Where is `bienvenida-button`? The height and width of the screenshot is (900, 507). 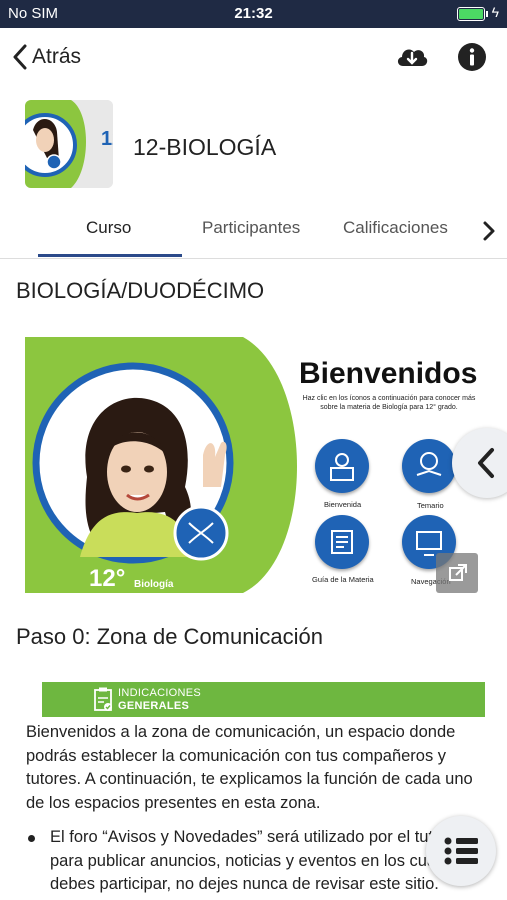 bienvenida-button is located at coordinates (342, 466).